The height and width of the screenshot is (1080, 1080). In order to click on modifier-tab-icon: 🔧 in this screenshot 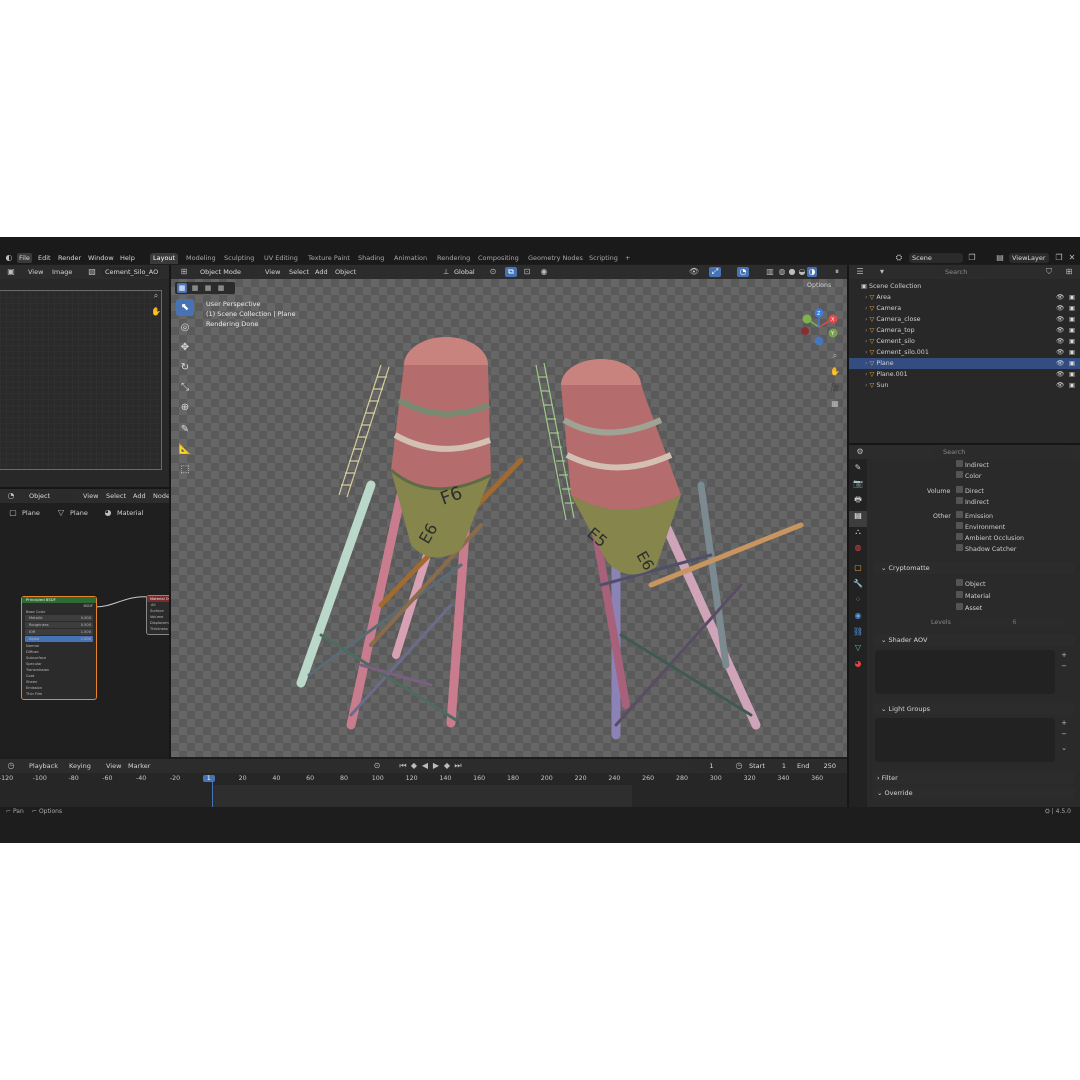, I will do `click(858, 587)`.